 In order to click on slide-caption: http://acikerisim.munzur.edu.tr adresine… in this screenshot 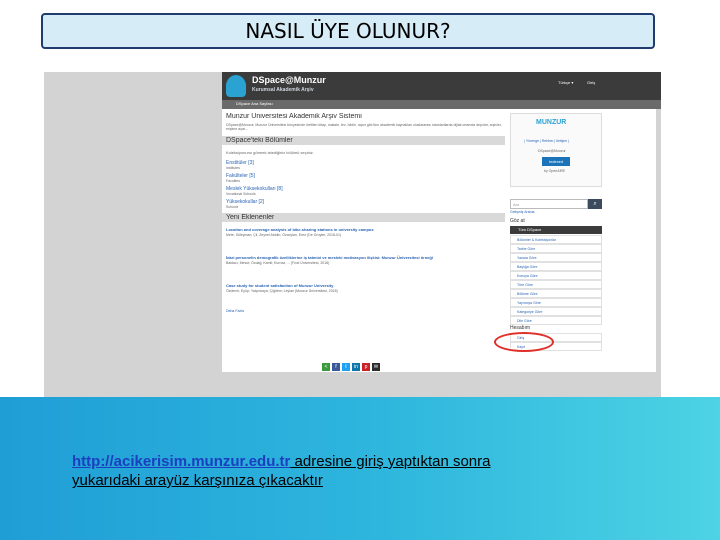, I will do `click(352, 471)`.